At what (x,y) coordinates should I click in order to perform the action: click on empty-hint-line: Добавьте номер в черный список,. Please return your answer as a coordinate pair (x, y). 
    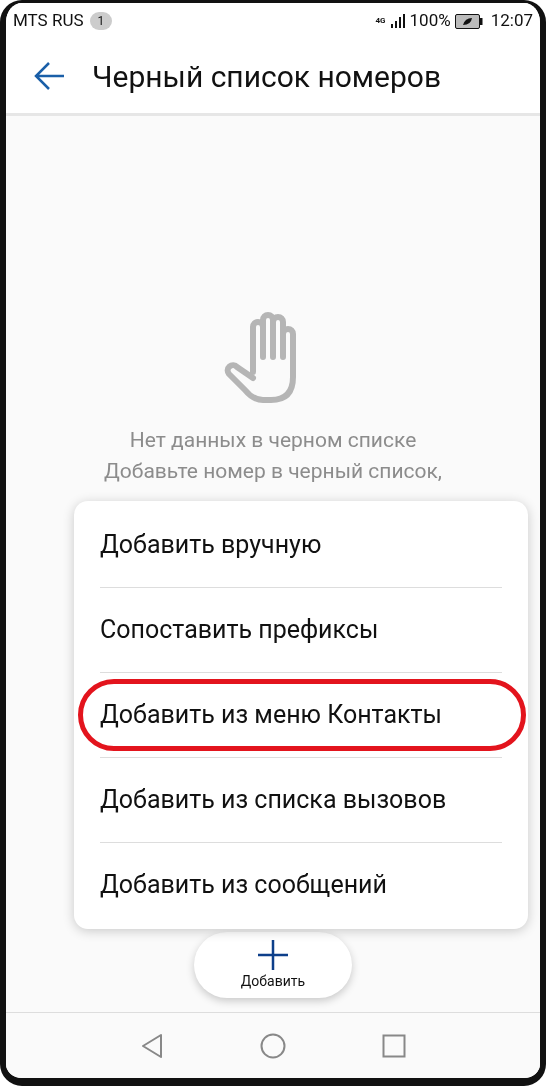
    Looking at the image, I should click on (273, 471).